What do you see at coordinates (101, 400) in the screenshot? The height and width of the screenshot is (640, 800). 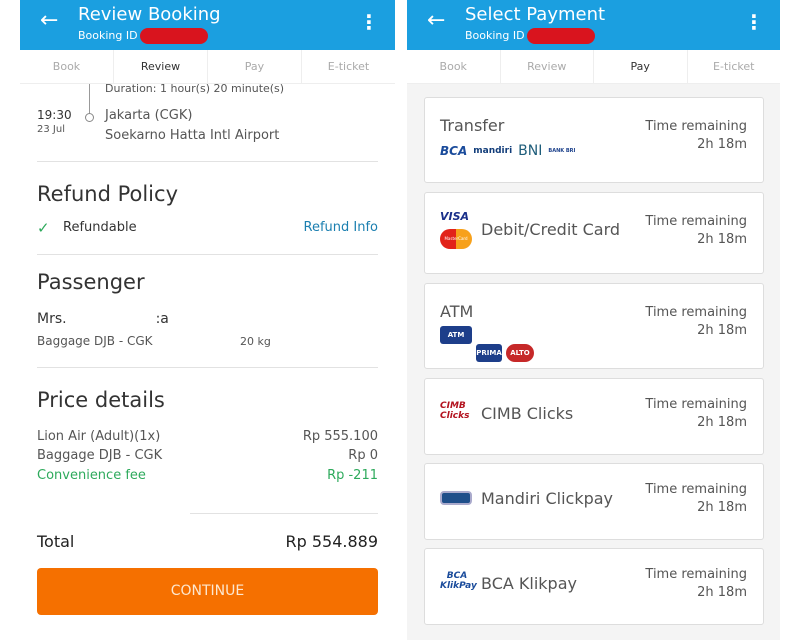 I see `price-heading: Price details` at bounding box center [101, 400].